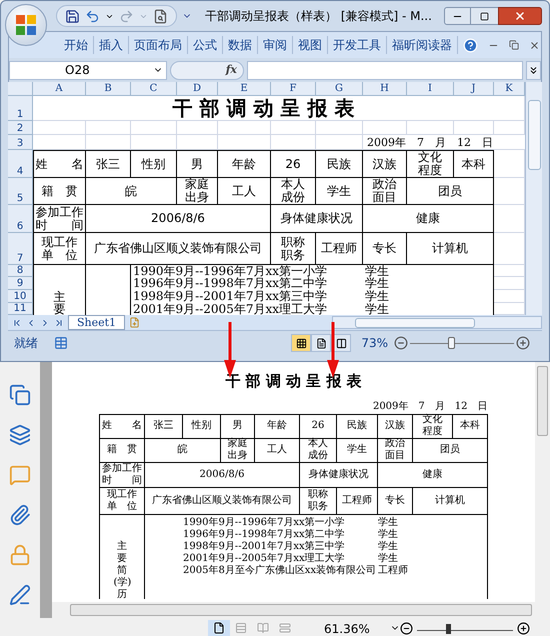  What do you see at coordinates (430, 89) in the screenshot?
I see `column-header: I` at bounding box center [430, 89].